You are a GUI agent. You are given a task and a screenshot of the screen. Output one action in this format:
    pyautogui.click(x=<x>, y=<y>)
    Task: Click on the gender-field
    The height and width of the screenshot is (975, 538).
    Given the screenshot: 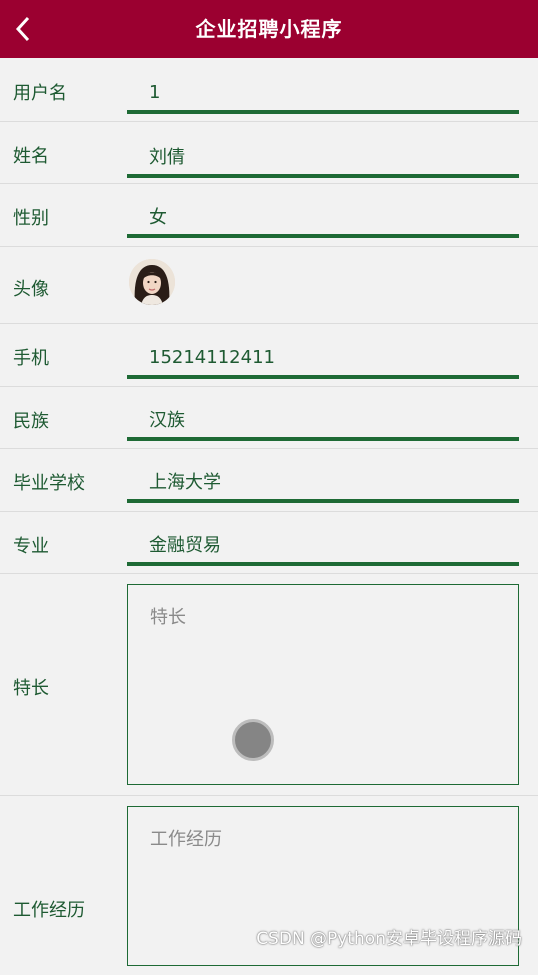 What is the action you would take?
    pyautogui.click(x=323, y=214)
    